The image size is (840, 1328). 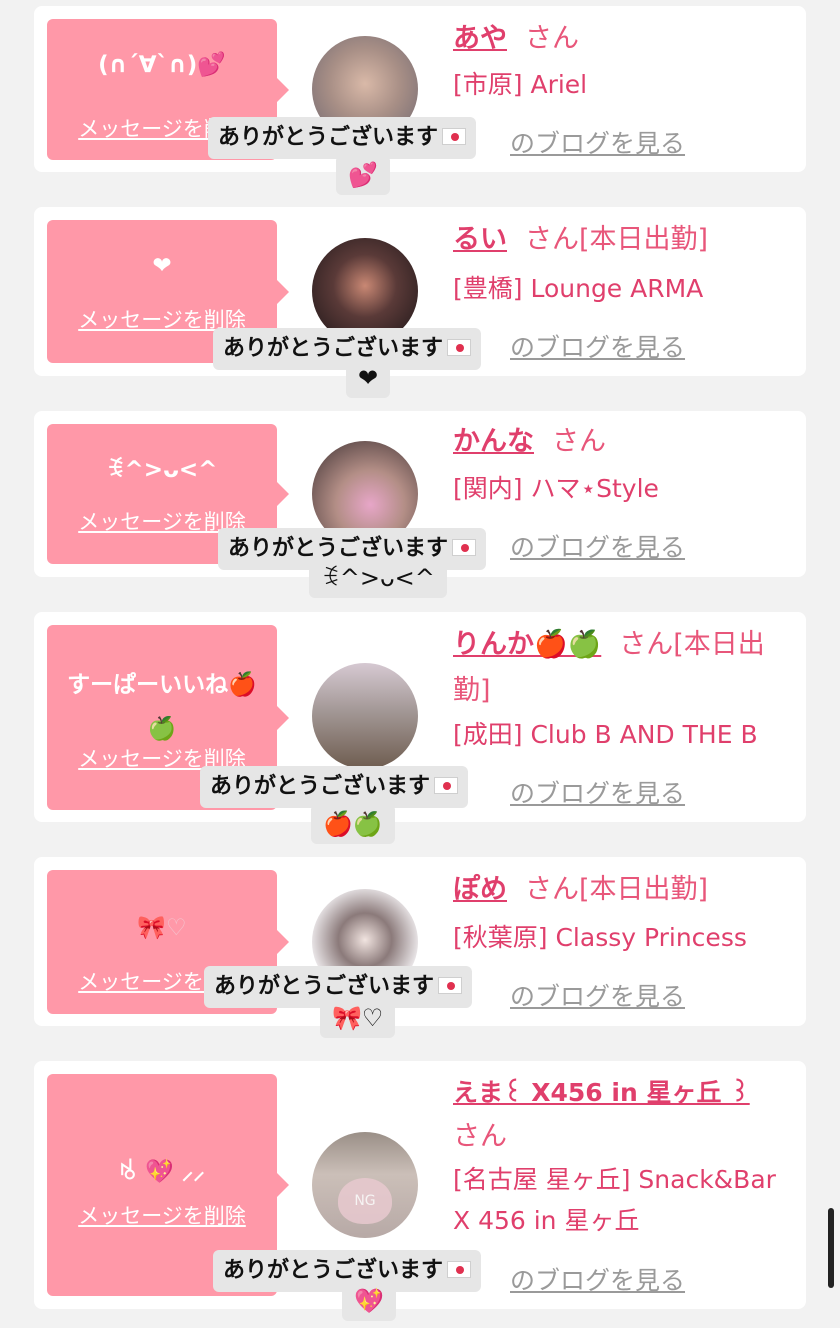 What do you see at coordinates (488, 288) in the screenshot?
I see `area-label: [豊橋]` at bounding box center [488, 288].